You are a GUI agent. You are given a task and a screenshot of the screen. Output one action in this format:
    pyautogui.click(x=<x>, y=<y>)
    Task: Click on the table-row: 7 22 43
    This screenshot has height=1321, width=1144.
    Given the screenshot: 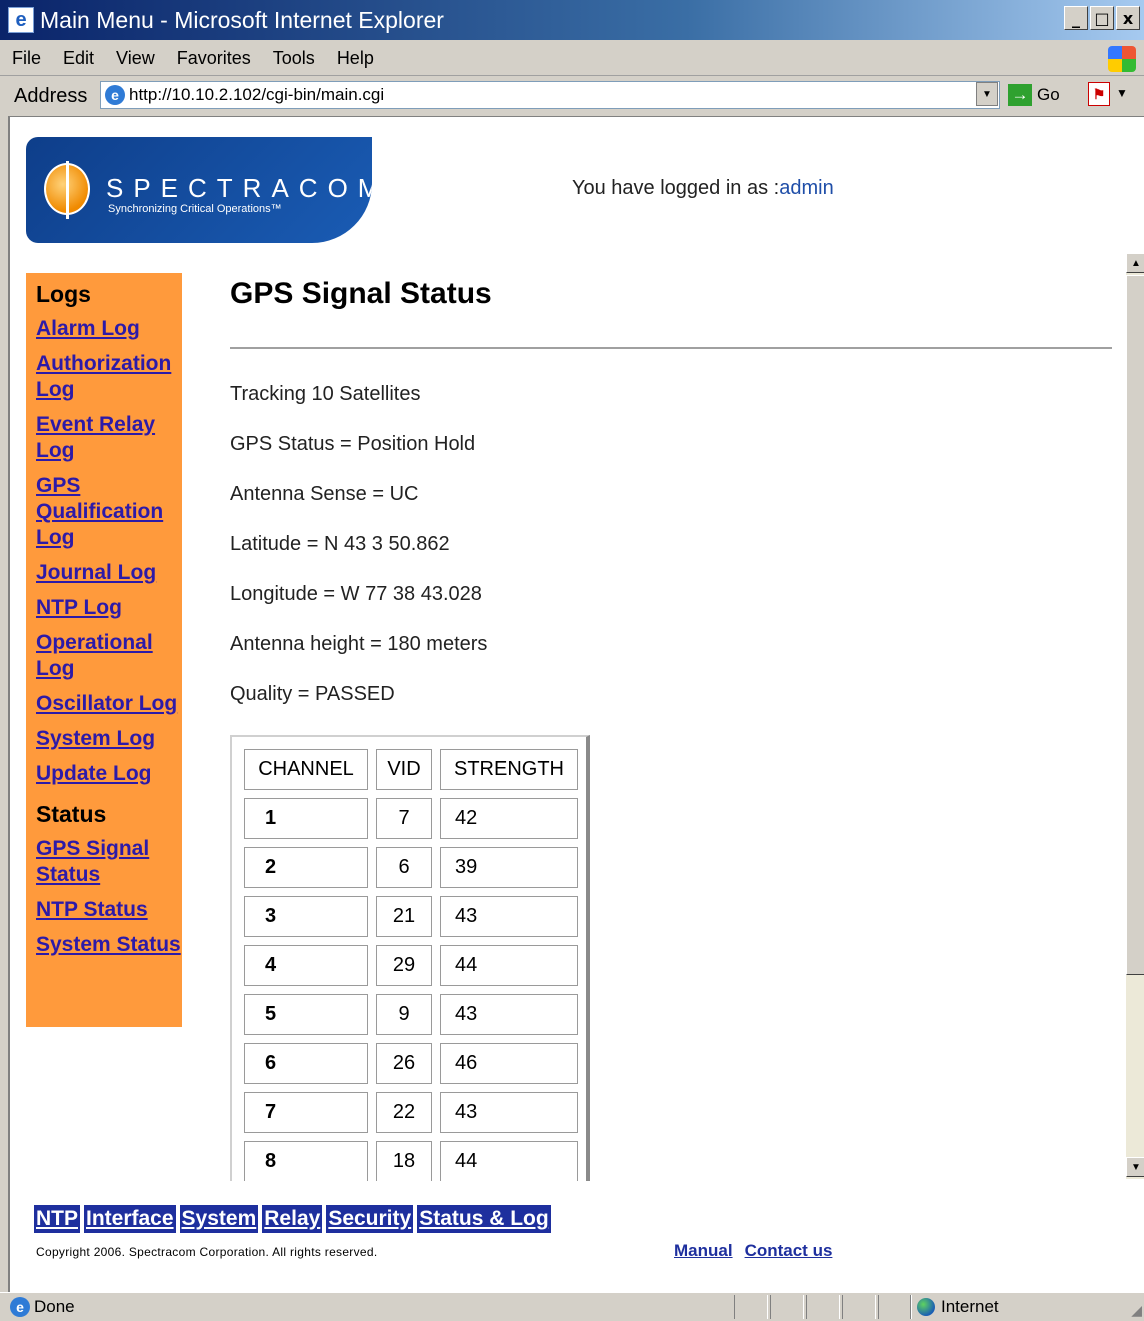 What is the action you would take?
    pyautogui.click(x=411, y=1112)
    